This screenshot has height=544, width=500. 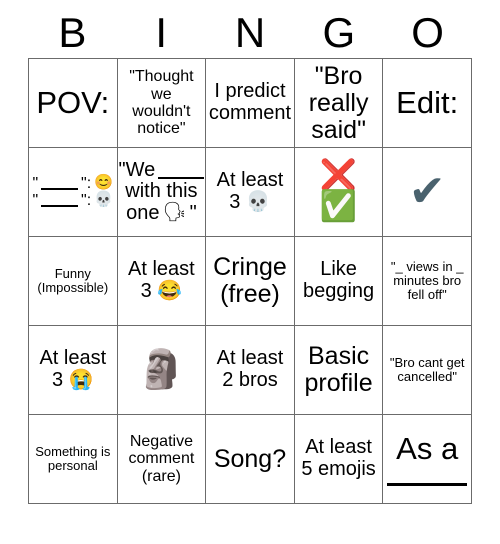 I want to click on bingo-cell-o1: Edit:, so click(x=427, y=103).